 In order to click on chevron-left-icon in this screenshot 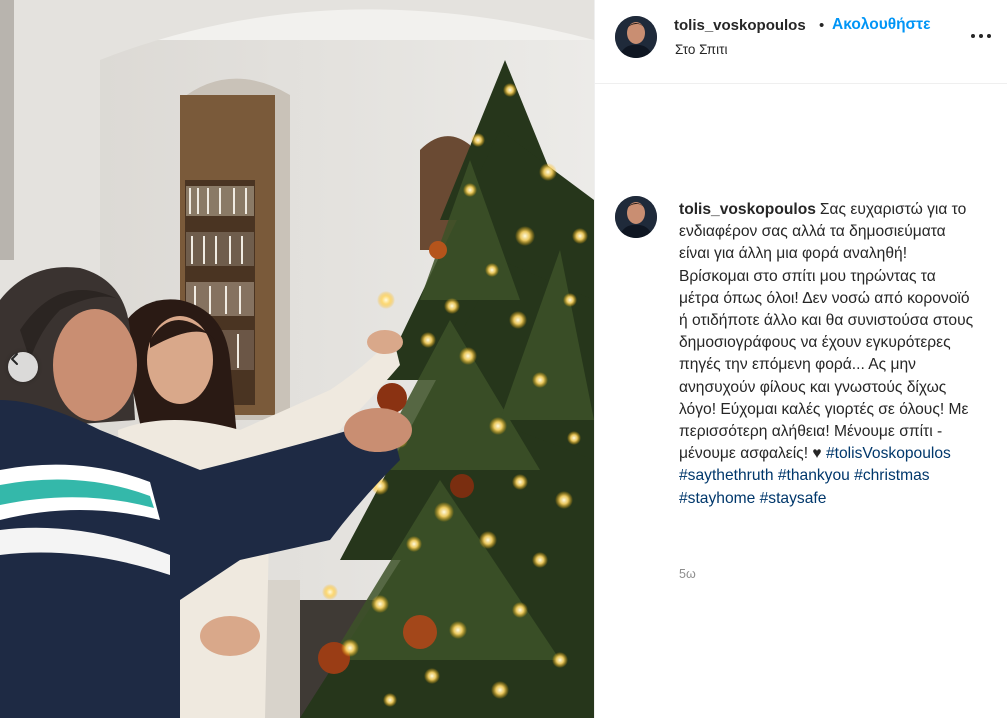, I will do `click(14, 359)`.